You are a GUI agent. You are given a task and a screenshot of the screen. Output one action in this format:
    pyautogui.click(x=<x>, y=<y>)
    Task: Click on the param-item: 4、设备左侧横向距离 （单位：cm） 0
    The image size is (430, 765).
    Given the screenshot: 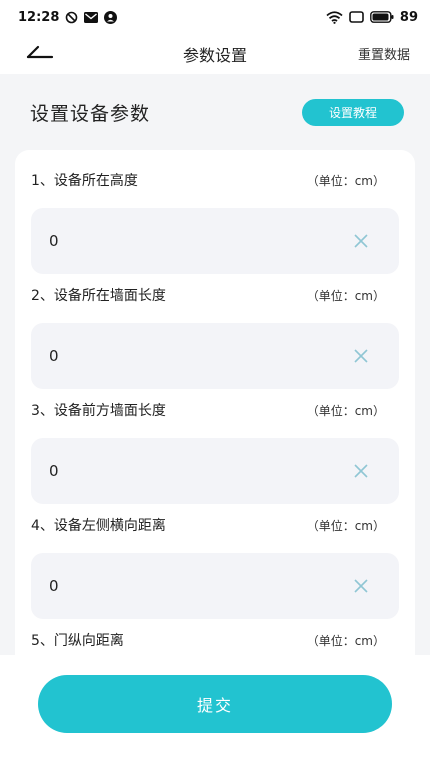 What is the action you would take?
    pyautogui.click(x=215, y=558)
    